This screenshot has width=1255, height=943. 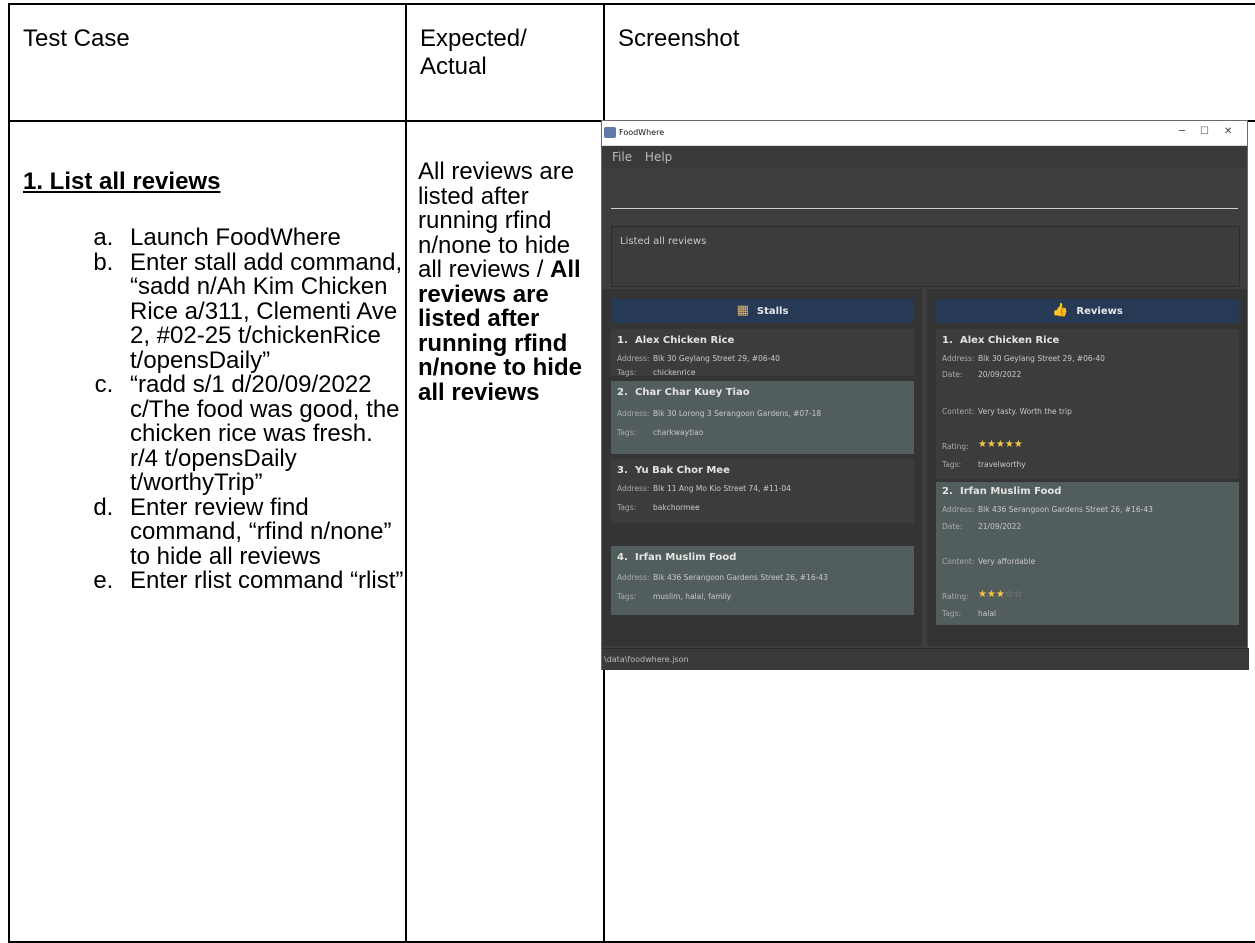 I want to click on stall-tags: chickenrice, so click(x=674, y=372).